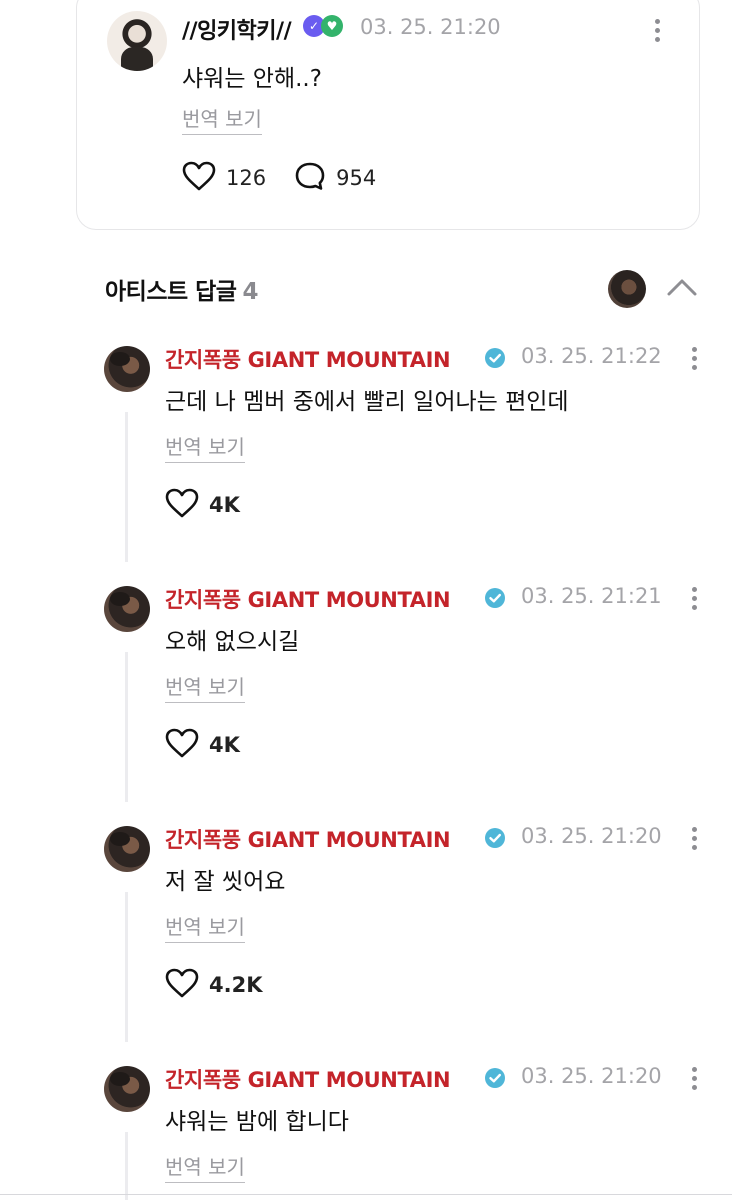 This screenshot has width=732, height=1200. Describe the element at coordinates (232, 642) in the screenshot. I see `reply-text: 오해 없으시길` at that location.